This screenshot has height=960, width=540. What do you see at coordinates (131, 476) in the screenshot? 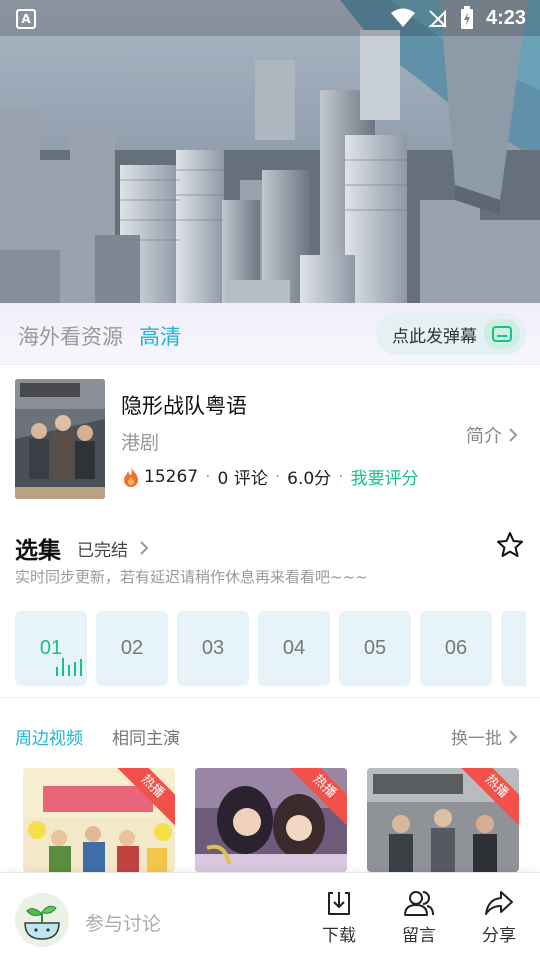
I see `fire-icon` at bounding box center [131, 476].